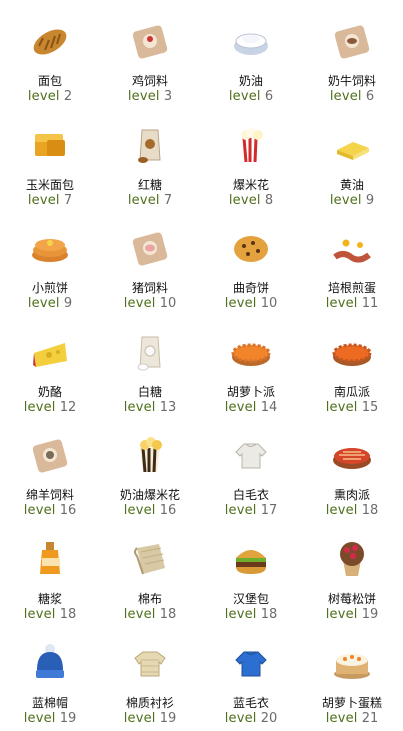 This screenshot has height=731, width=403. What do you see at coordinates (49, 495) in the screenshot?
I see `product-name: 绵羊饲料` at bounding box center [49, 495].